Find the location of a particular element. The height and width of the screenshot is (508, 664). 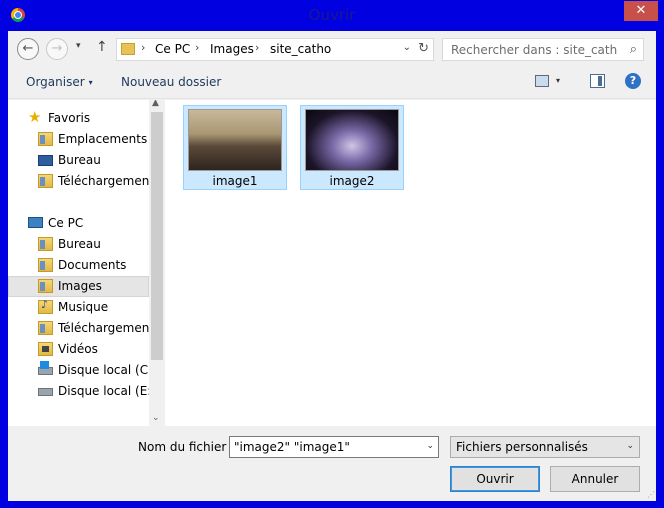

close-button: ✕ is located at coordinates (641, 11).